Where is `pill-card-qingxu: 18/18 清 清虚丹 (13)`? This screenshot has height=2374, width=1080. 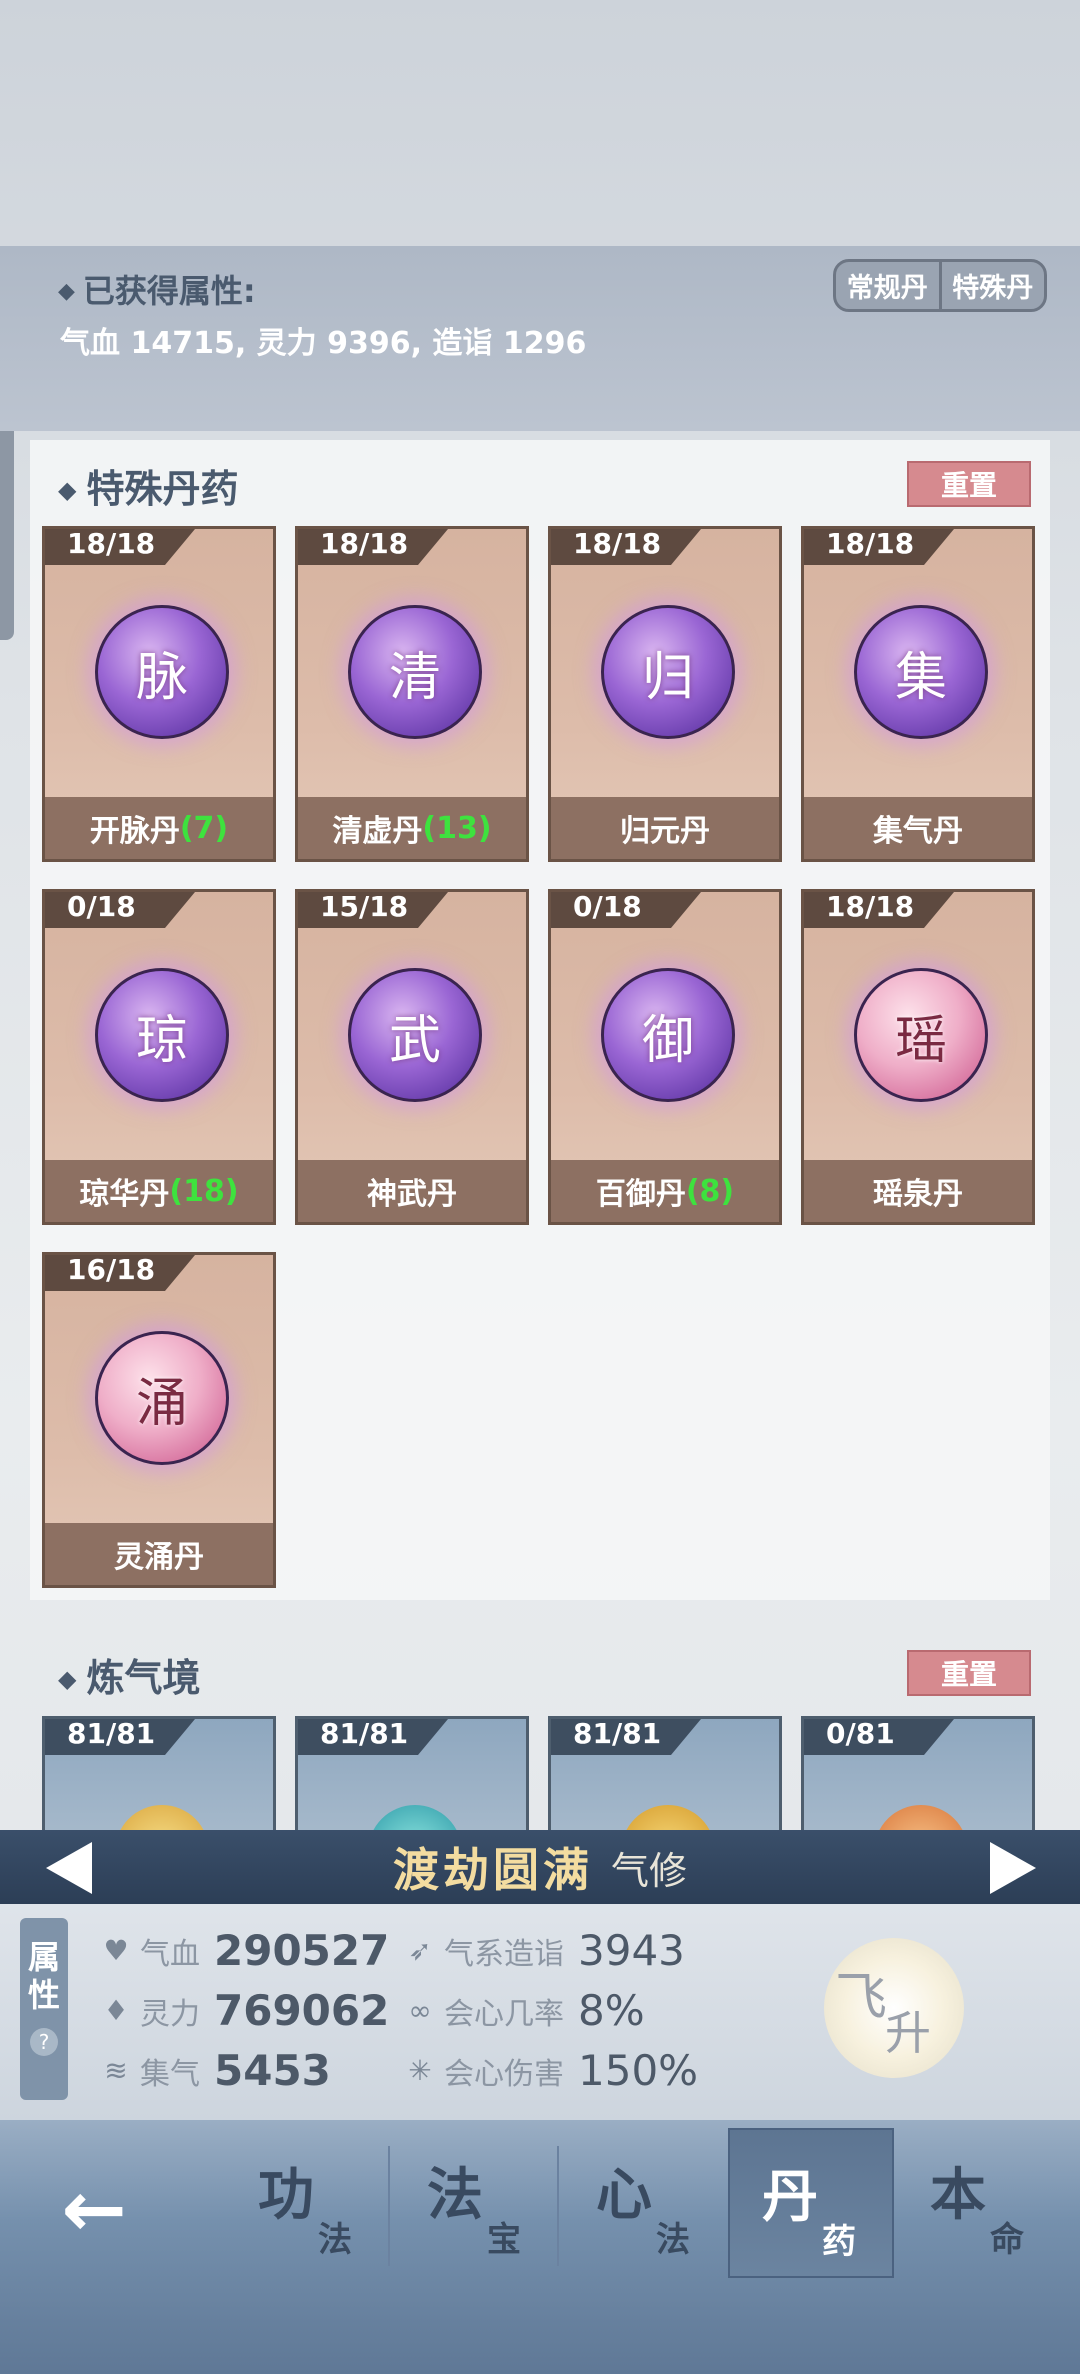 pill-card-qingxu: 18/18 清 清虚丹 (13) is located at coordinates (412, 694).